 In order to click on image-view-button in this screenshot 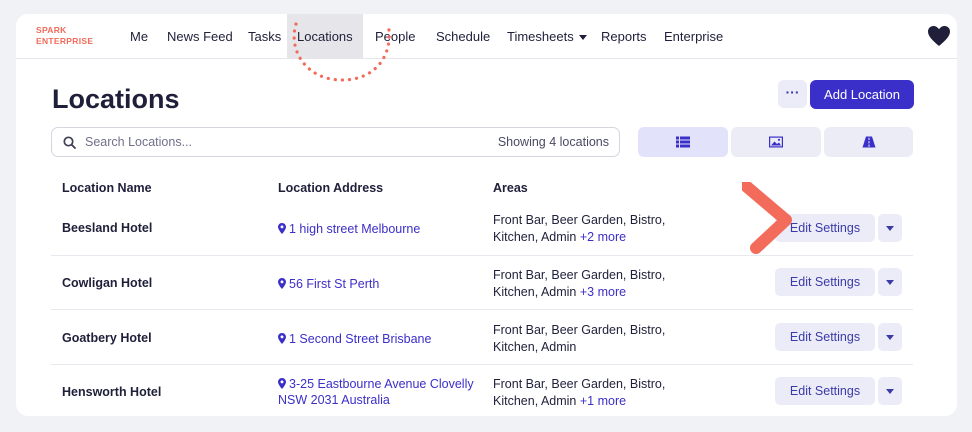, I will do `click(776, 142)`.